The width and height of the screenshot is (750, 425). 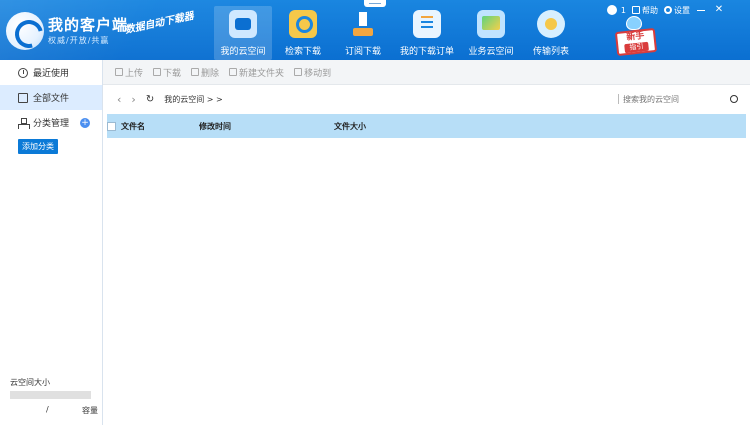 I want to click on user-icon, so click(x=611, y=10).